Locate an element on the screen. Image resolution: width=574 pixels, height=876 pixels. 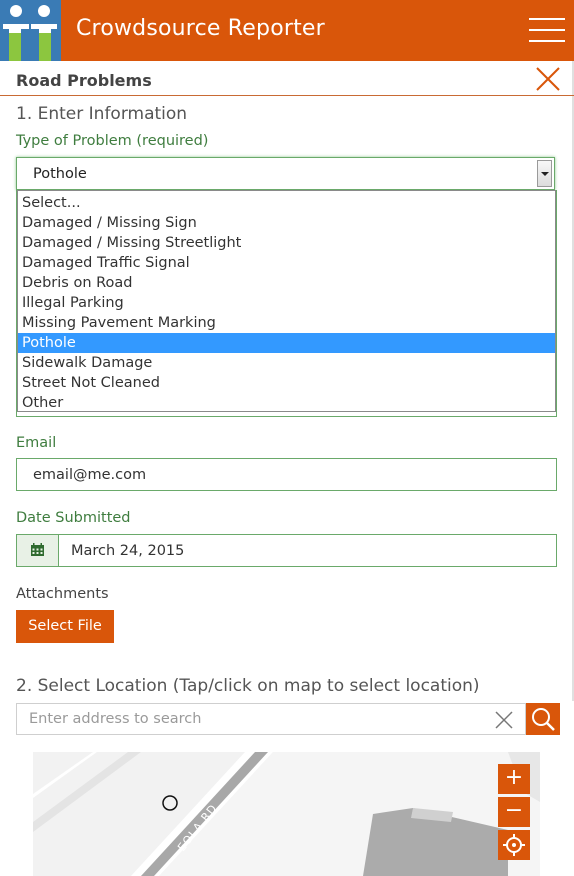
calendar-icon is located at coordinates (37, 549).